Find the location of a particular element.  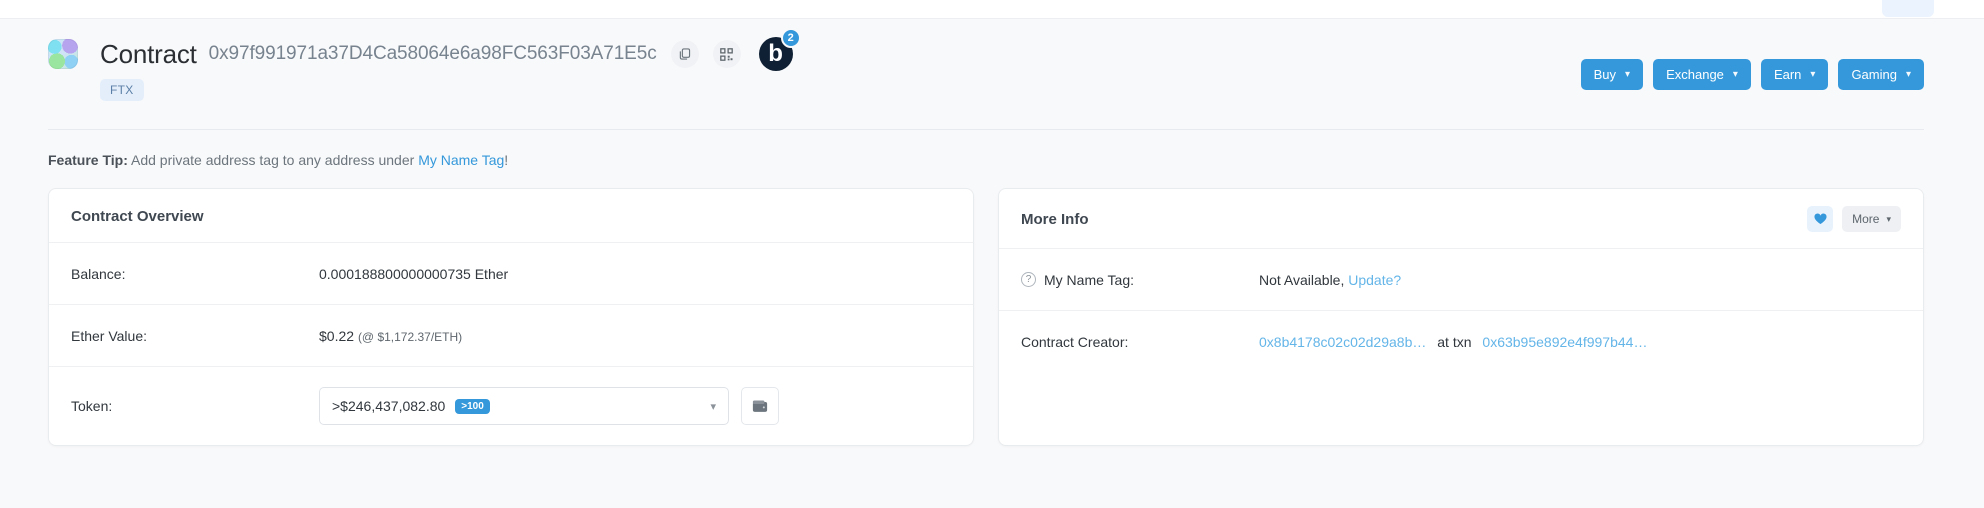

my-name-tag-link: My Name Tag is located at coordinates (461, 160).